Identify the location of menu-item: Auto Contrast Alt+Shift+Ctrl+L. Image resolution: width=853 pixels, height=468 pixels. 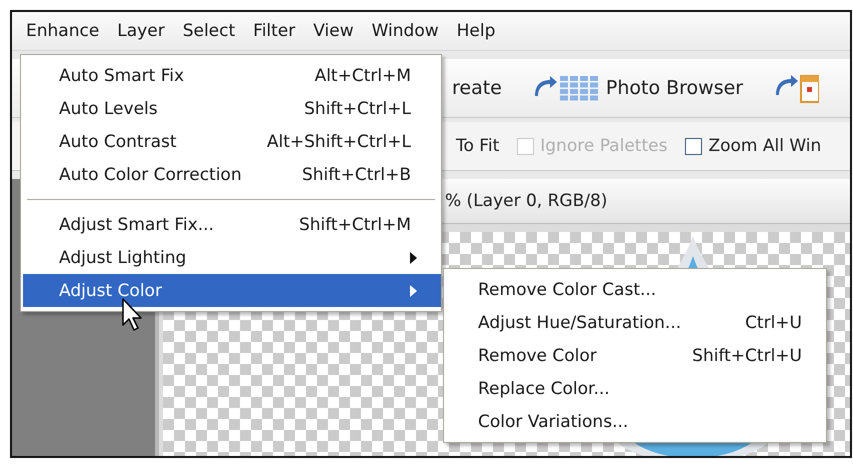
(232, 141).